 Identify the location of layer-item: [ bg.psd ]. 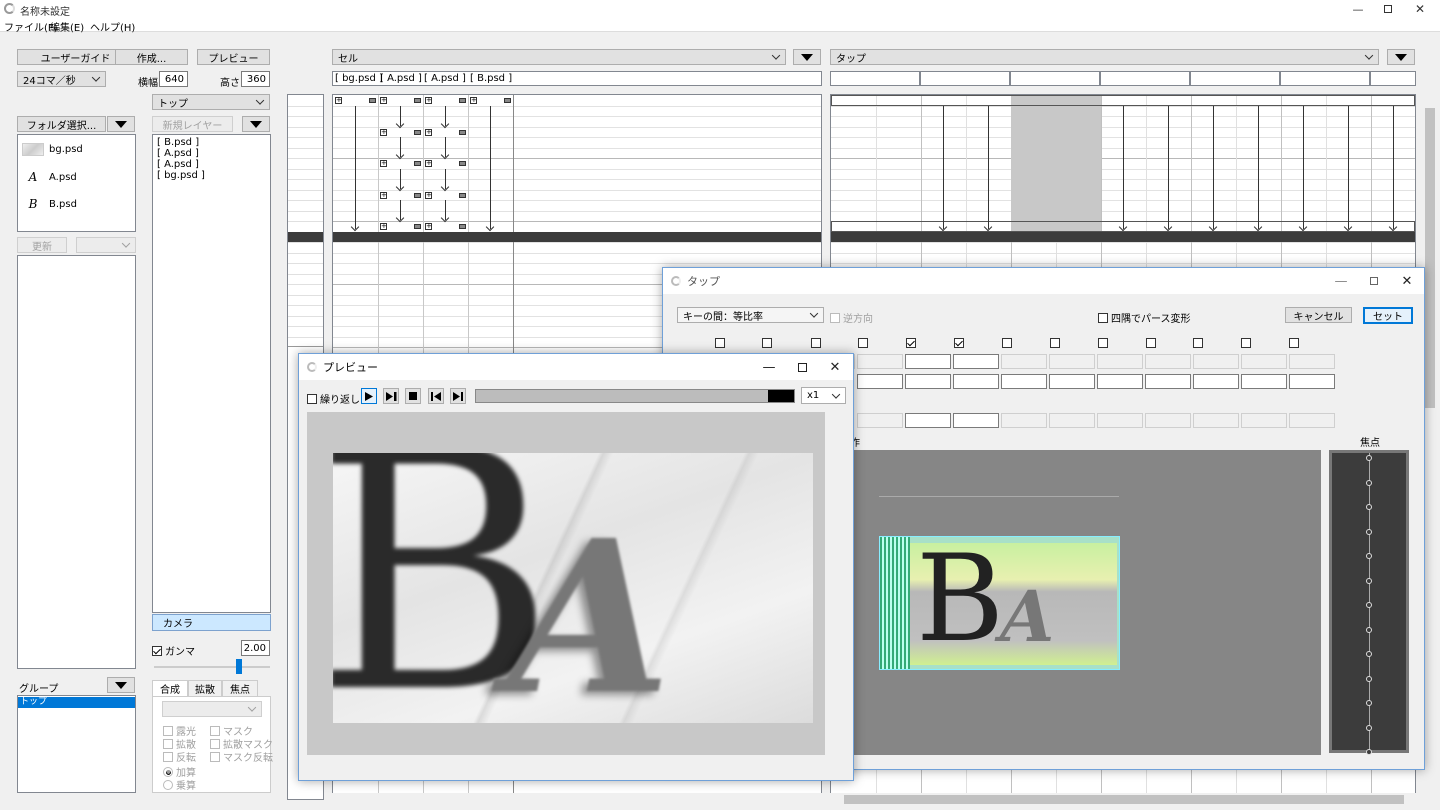
(181, 175).